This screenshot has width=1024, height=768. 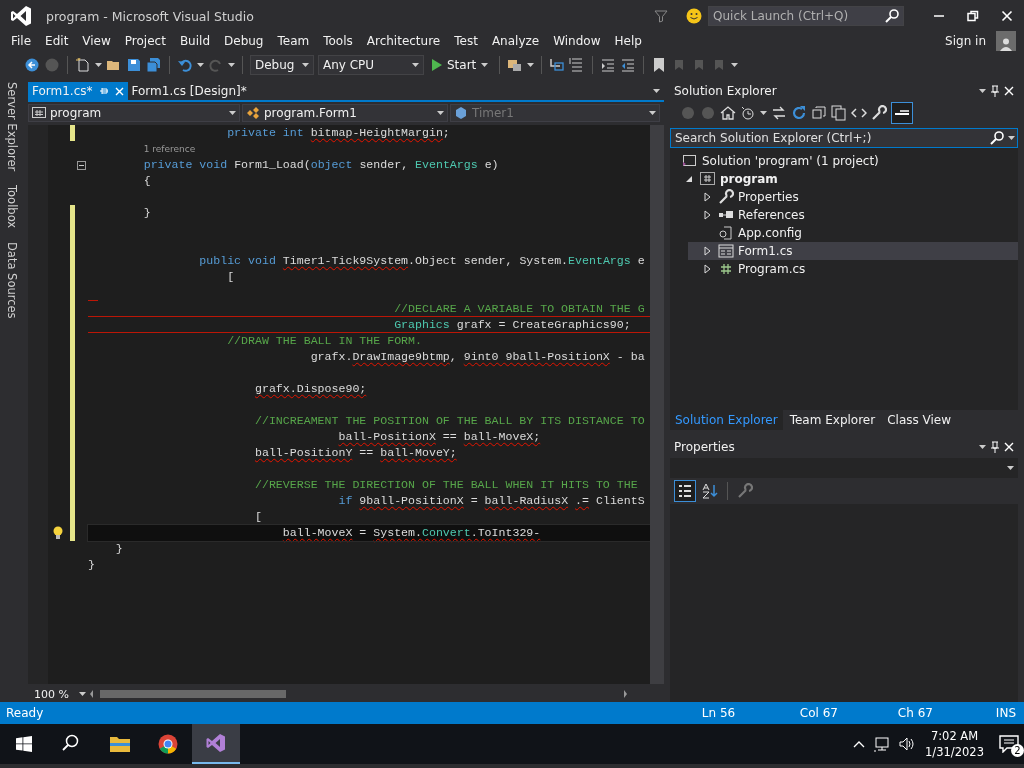 What do you see at coordinates (147, 181) in the screenshot?
I see `code-line: {` at bounding box center [147, 181].